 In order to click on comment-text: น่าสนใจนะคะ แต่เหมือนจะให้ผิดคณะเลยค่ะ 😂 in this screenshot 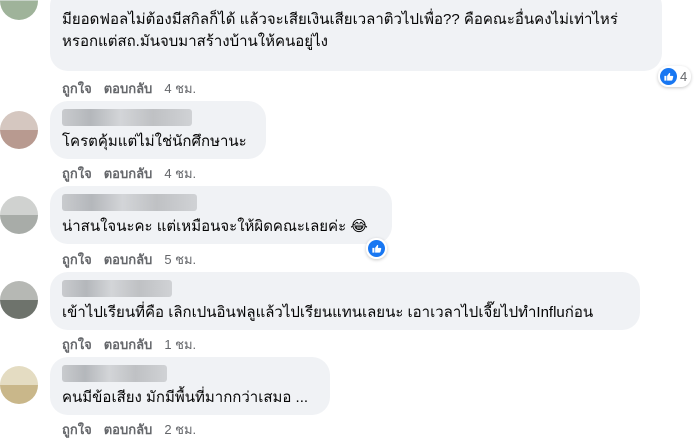, I will do `click(215, 226)`.